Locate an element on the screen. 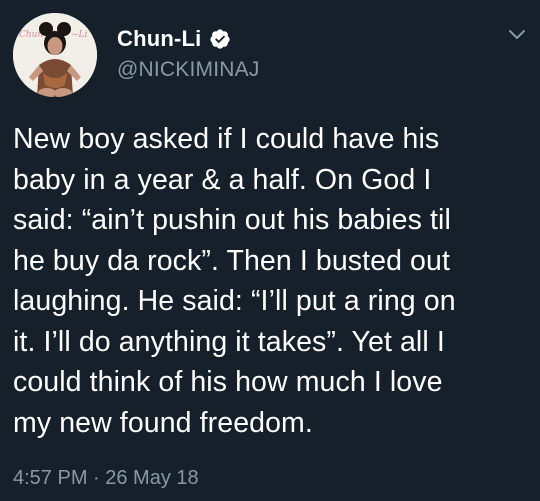 The height and width of the screenshot is (501, 540). profile-photo: Chun-Li ~Li is located at coordinates (55, 55).